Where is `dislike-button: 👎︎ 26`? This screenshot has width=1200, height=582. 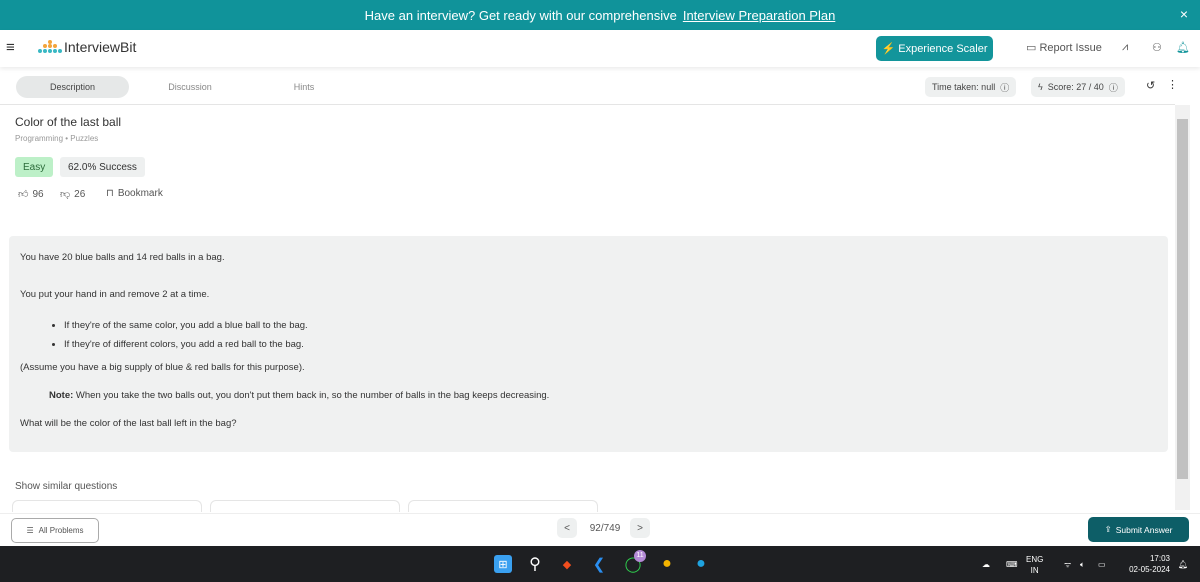 dislike-button: 👎︎ 26 is located at coordinates (73, 194).